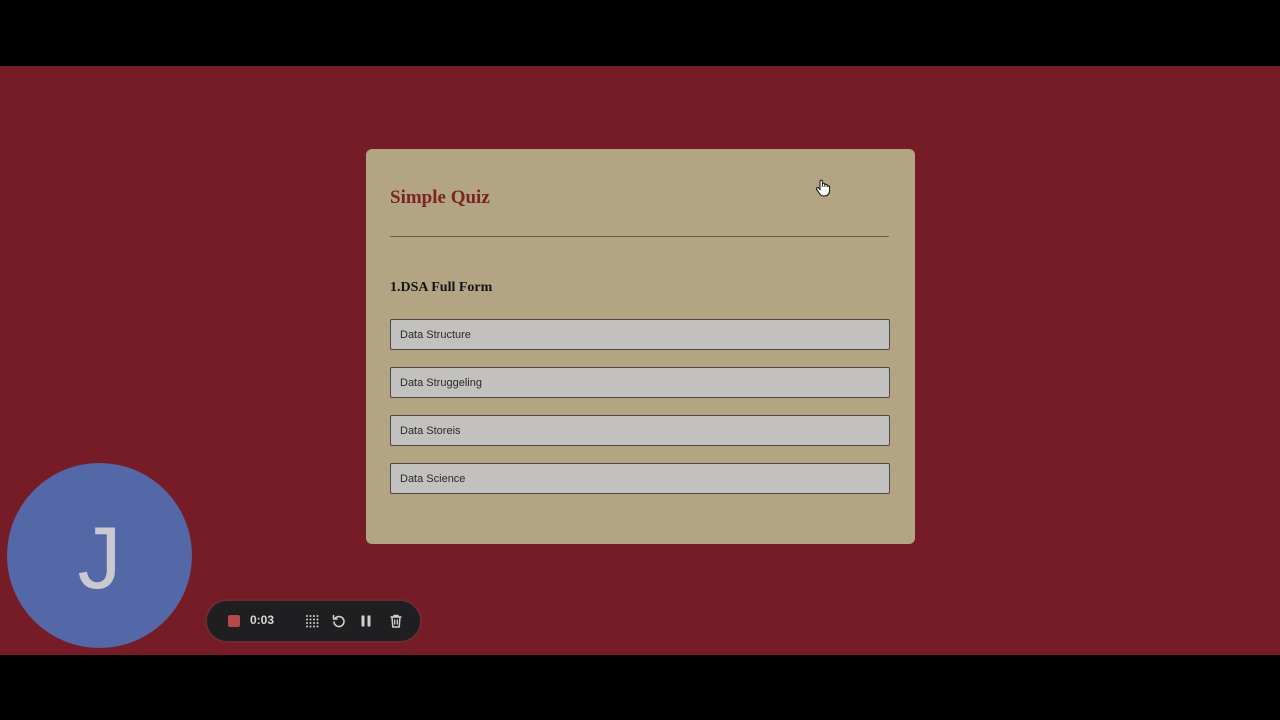 The image size is (1280, 720). I want to click on answer-option-4: Data Science, so click(640, 478).